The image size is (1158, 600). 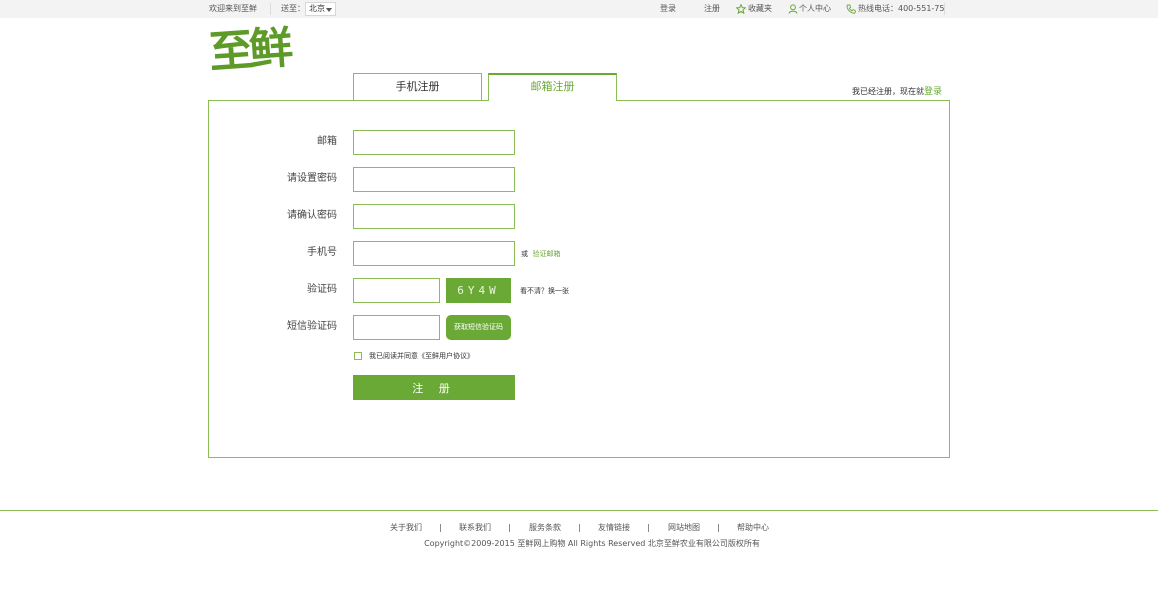 I want to click on sms-code-input, so click(x=396, y=327).